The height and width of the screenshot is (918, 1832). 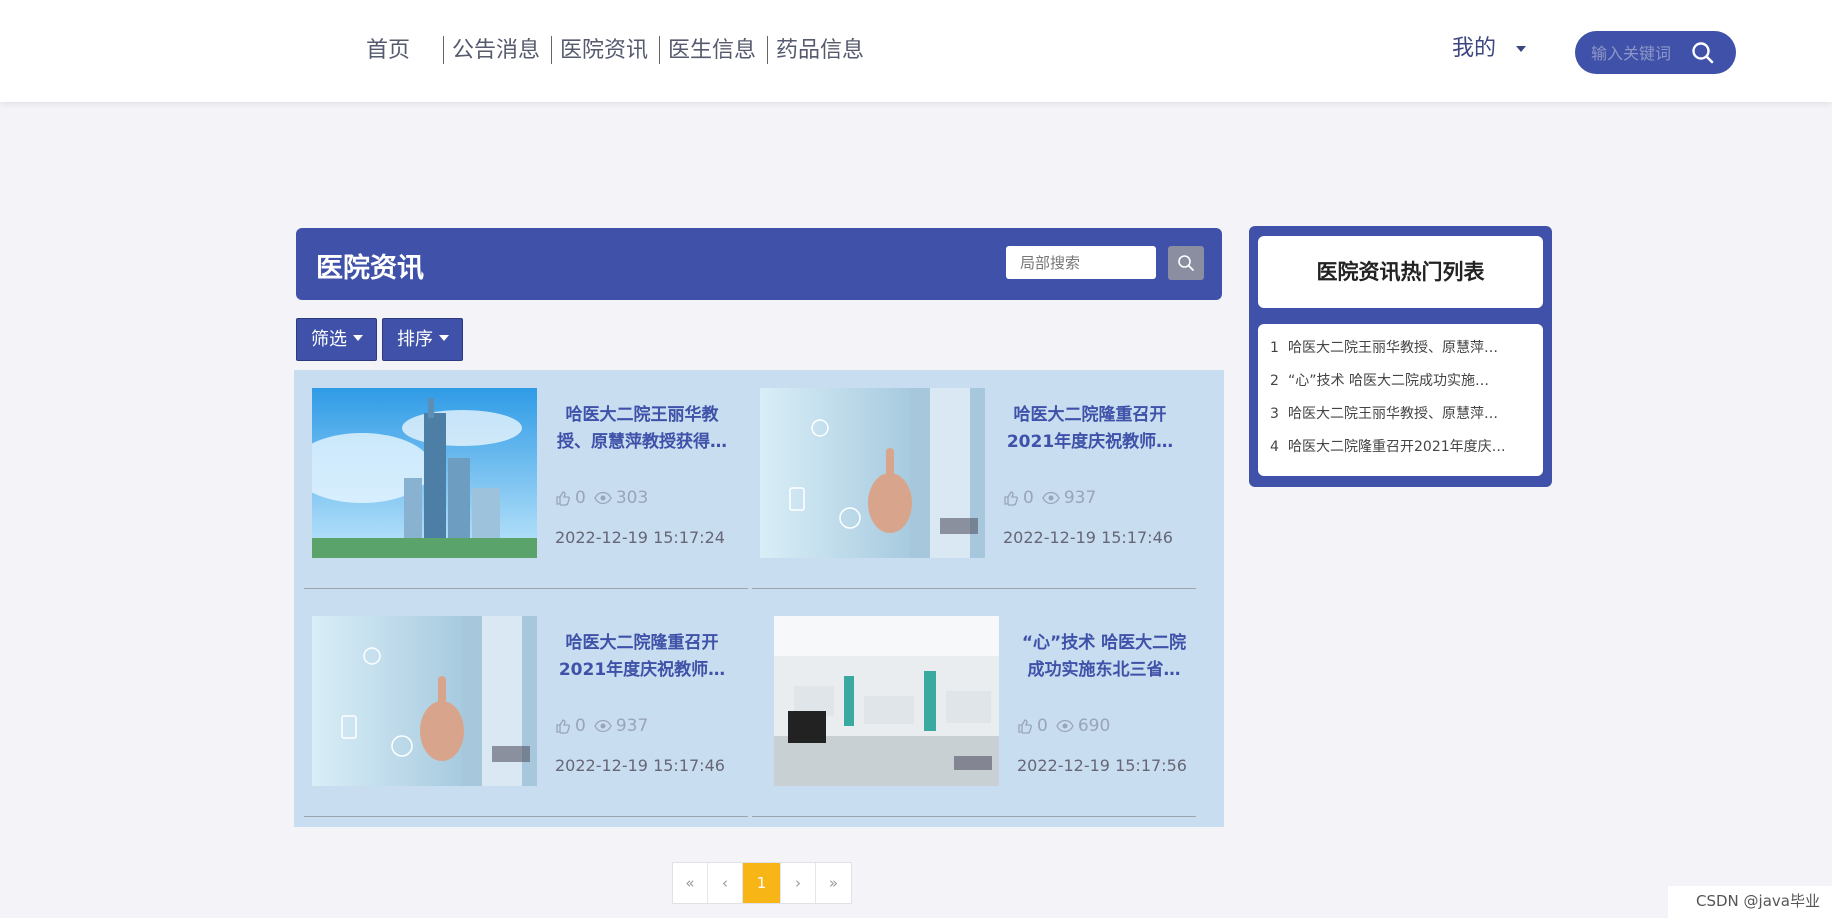 I want to click on sort-label: 排序, so click(x=415, y=339).